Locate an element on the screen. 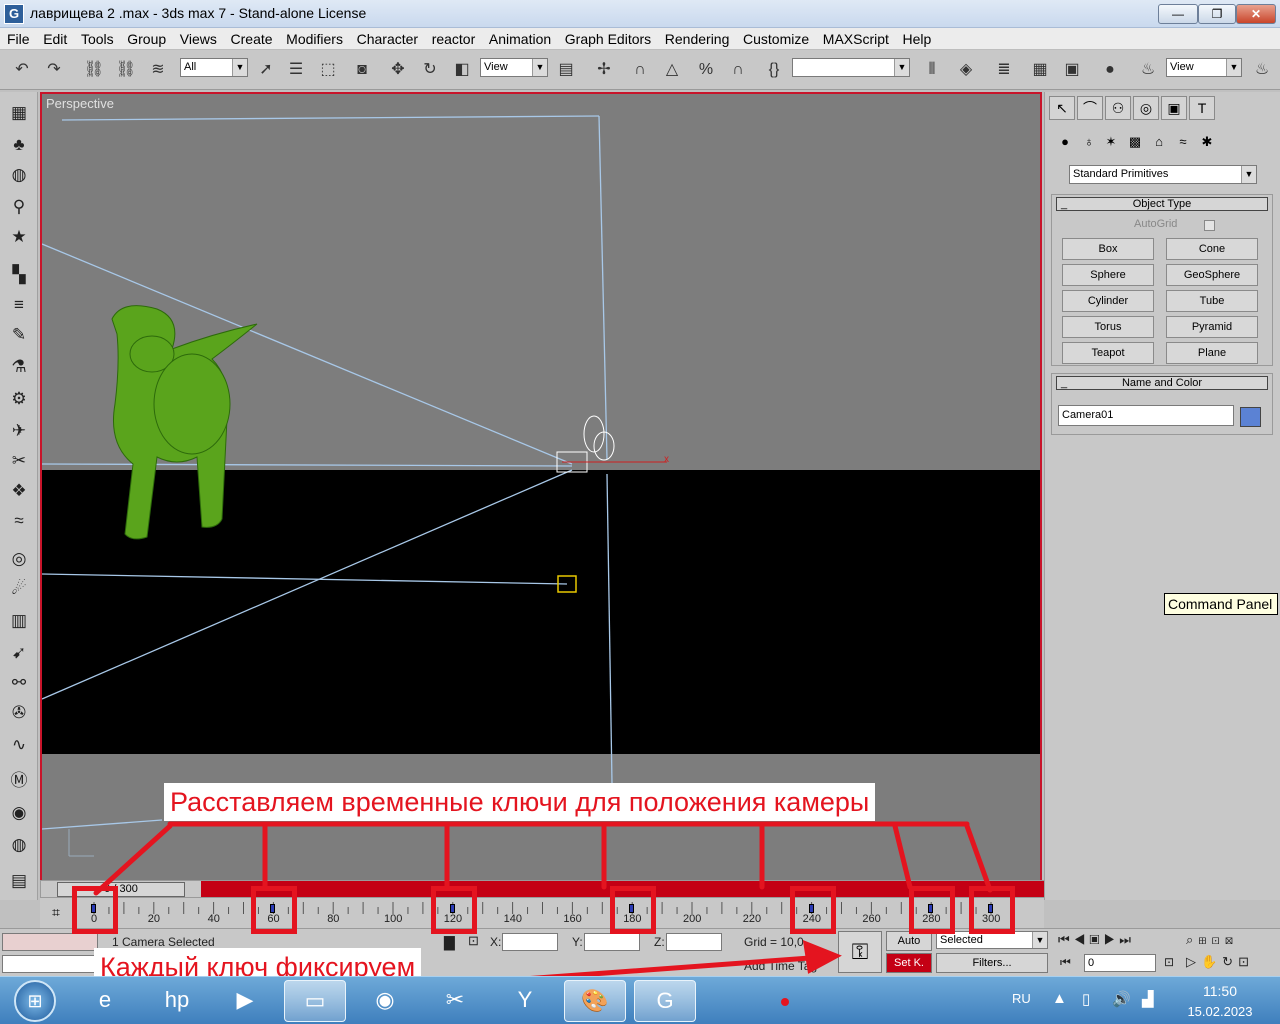 The image size is (1280, 1024). recording-dot is located at coordinates (785, 1002).